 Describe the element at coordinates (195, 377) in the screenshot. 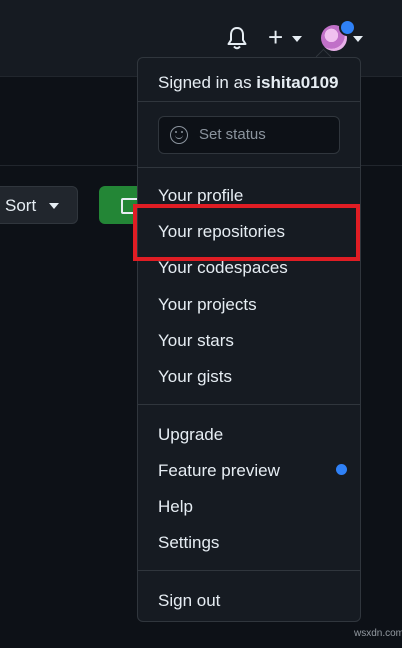

I see `menu-item-your-gists: Your gists` at that location.